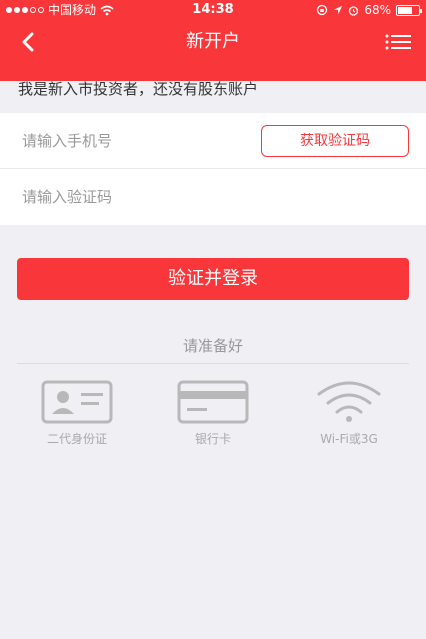 This screenshot has height=639, width=426. What do you see at coordinates (354, 10) in the screenshot?
I see `alarm-icon` at bounding box center [354, 10].